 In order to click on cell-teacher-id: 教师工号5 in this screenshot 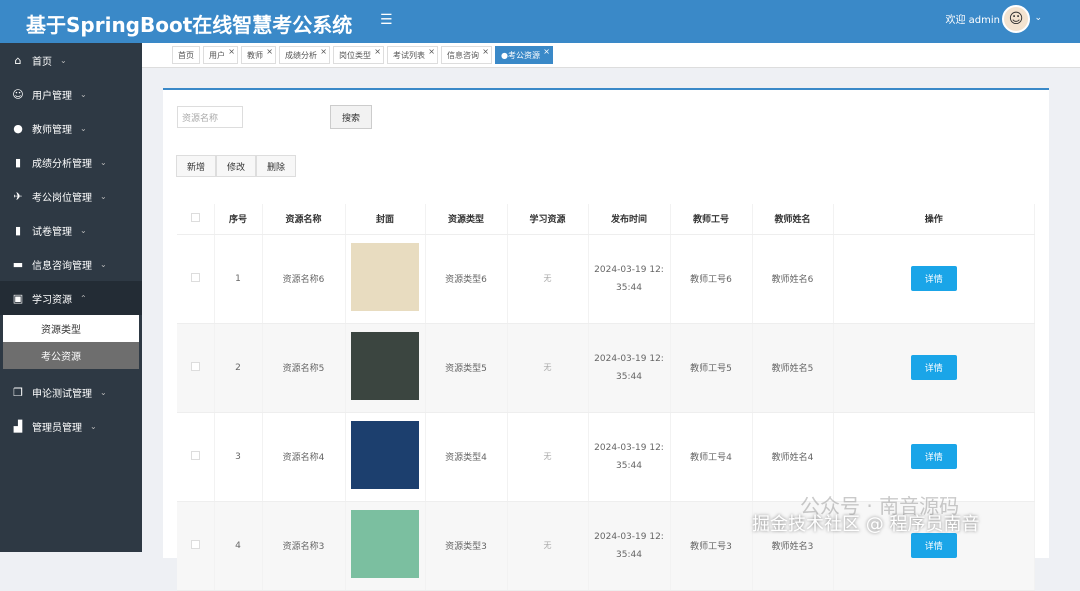, I will do `click(711, 368)`.